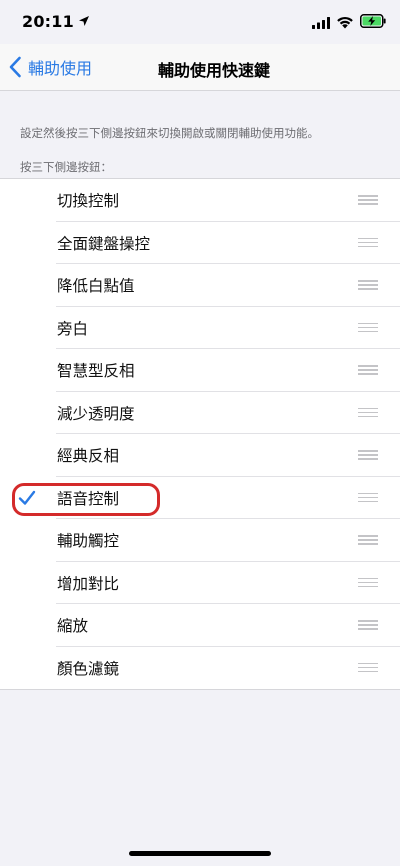 The width and height of the screenshot is (400, 866). Describe the element at coordinates (200, 370) in the screenshot. I see `list-item-smart-invert: 智慧型反相` at that location.